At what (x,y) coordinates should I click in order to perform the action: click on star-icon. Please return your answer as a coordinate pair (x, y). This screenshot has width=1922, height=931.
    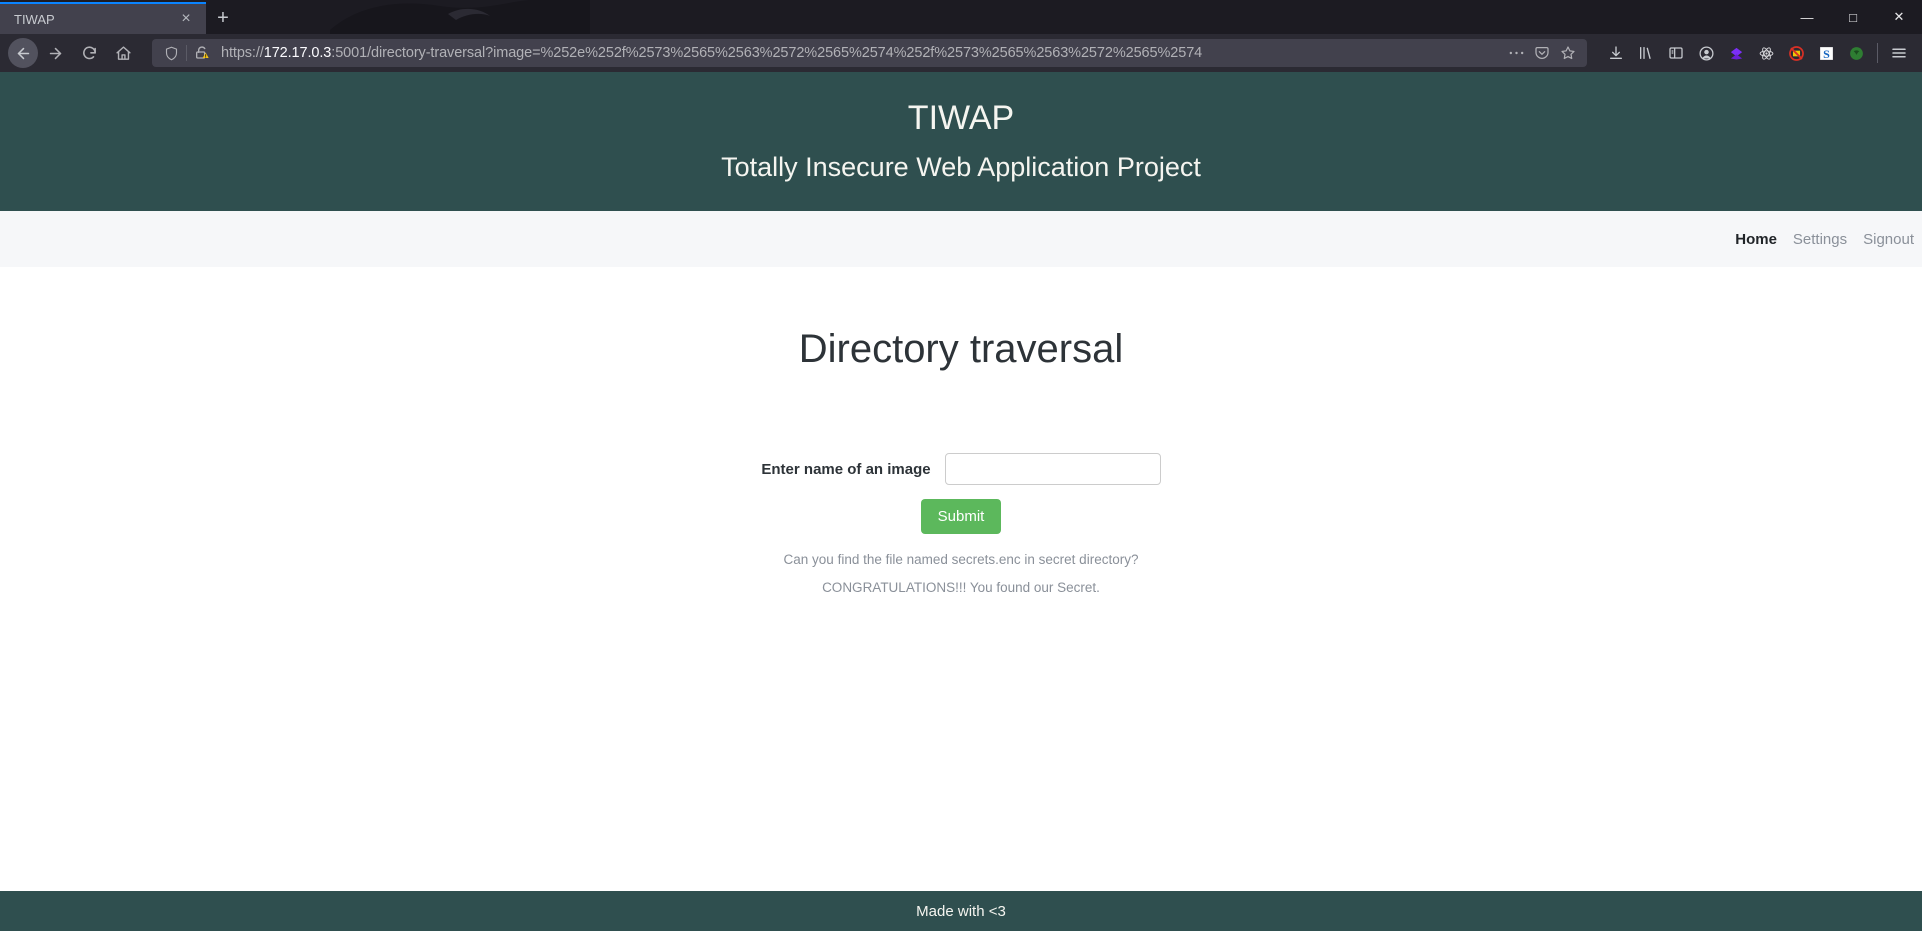
    Looking at the image, I should click on (1568, 53).